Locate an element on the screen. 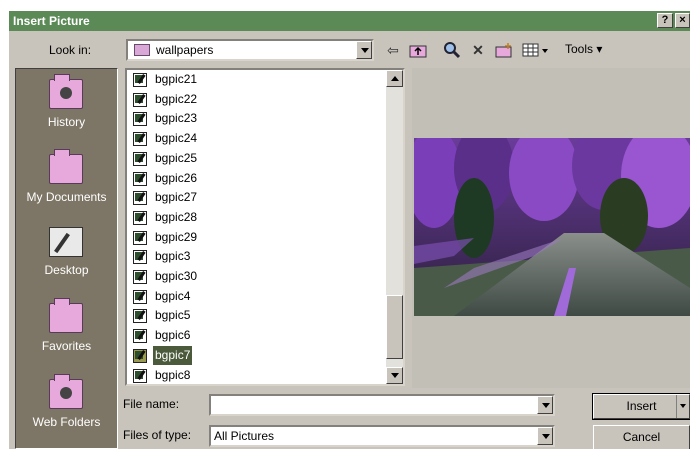  list-item: bgpic5 is located at coordinates (258, 315).